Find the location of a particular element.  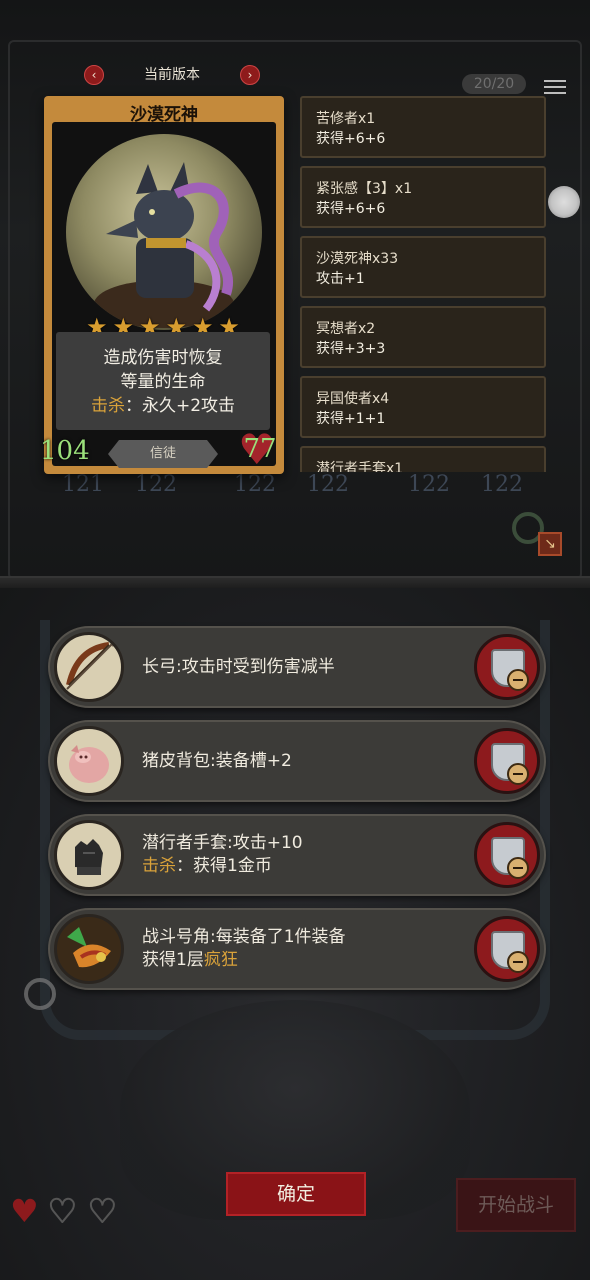

buff-effect: 获得+3+3 is located at coordinates (351, 349).